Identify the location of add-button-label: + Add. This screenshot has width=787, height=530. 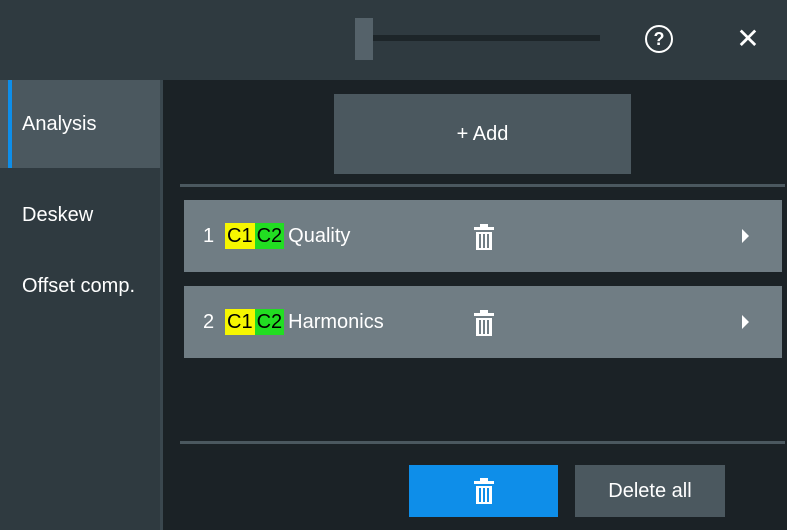
(482, 133).